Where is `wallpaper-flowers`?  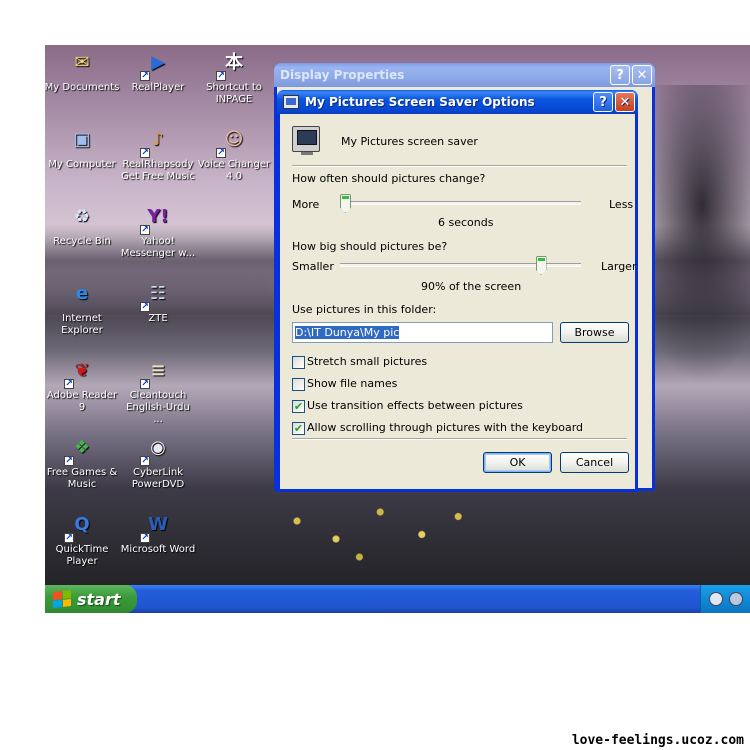
wallpaper-flowers is located at coordinates (375, 530).